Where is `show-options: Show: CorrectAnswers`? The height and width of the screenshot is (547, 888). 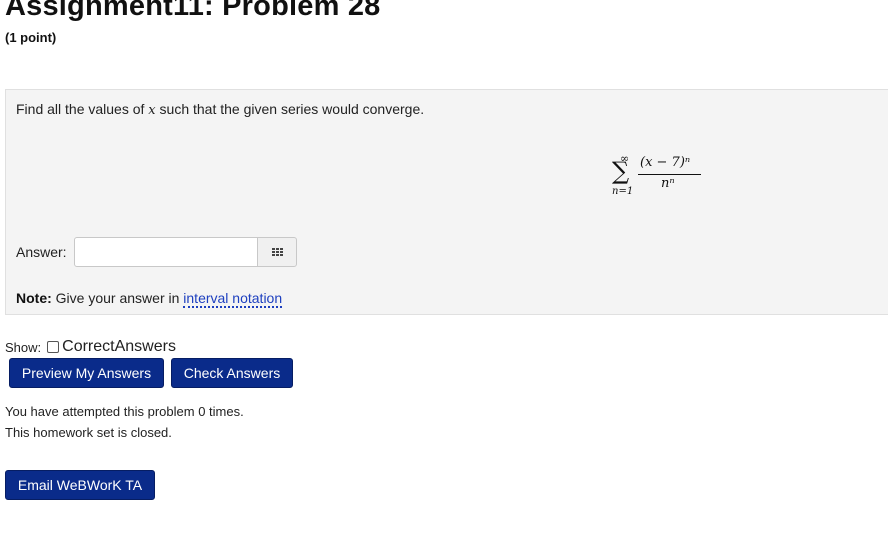
show-options: Show: CorrectAnswers is located at coordinates (90, 347).